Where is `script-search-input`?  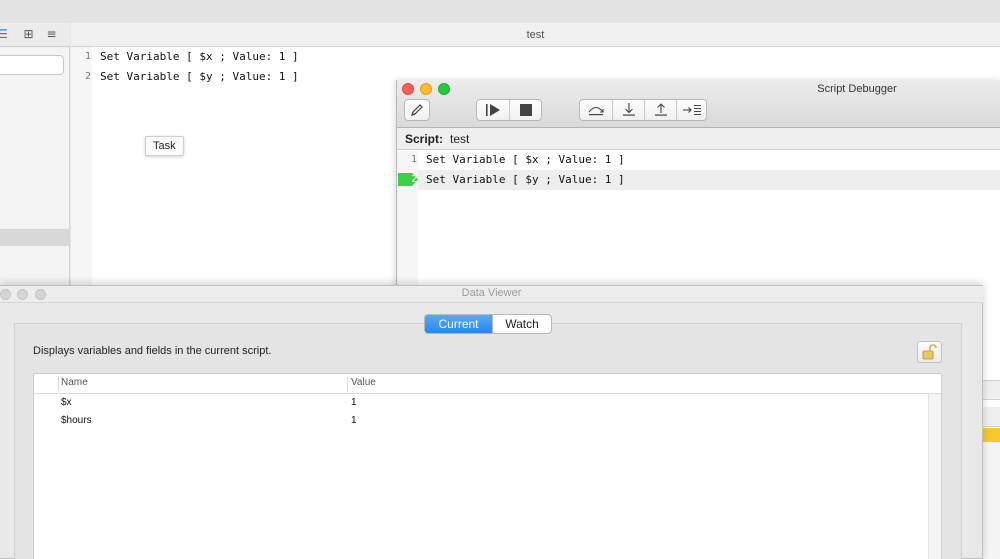 script-search-input is located at coordinates (32, 65).